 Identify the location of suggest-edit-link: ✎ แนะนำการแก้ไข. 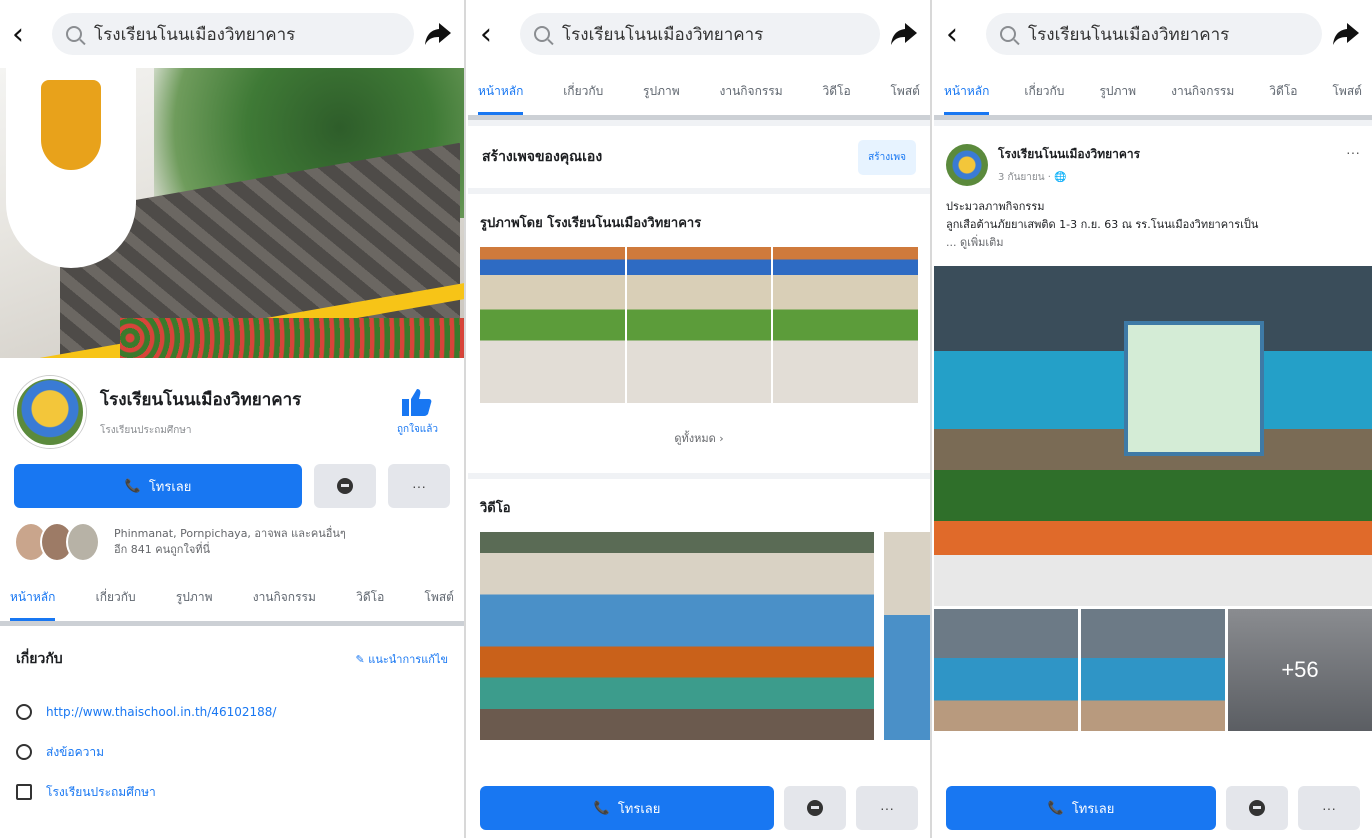
(402, 659).